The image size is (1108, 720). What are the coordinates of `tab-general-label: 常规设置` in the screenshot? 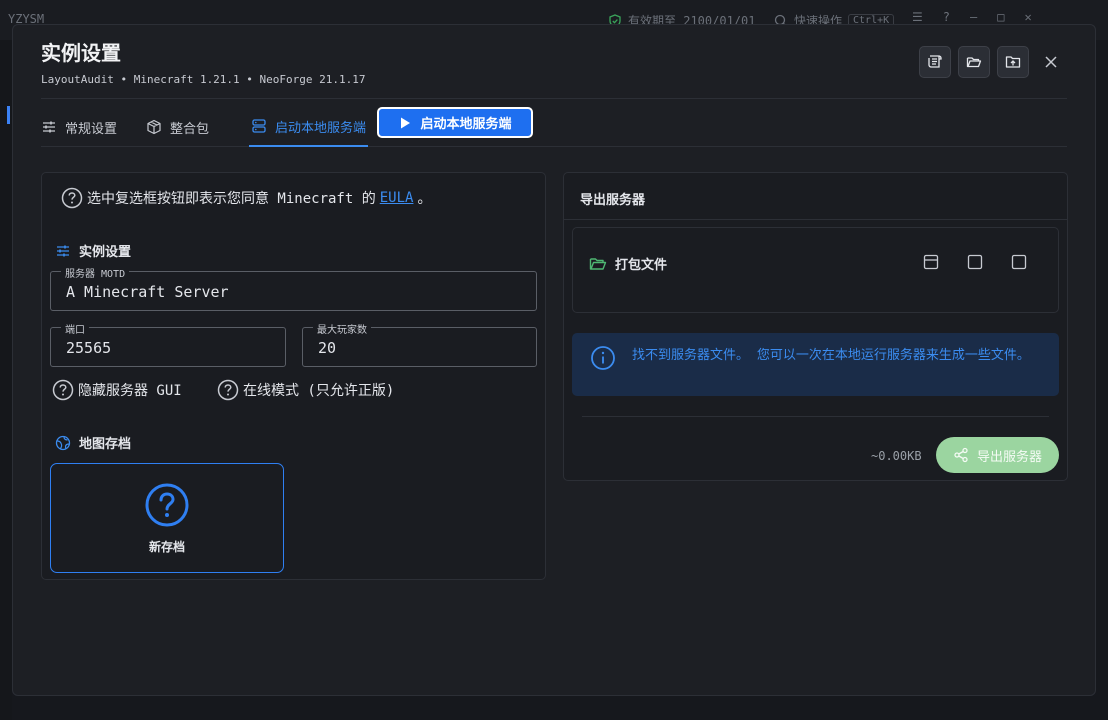 It's located at (91, 129).